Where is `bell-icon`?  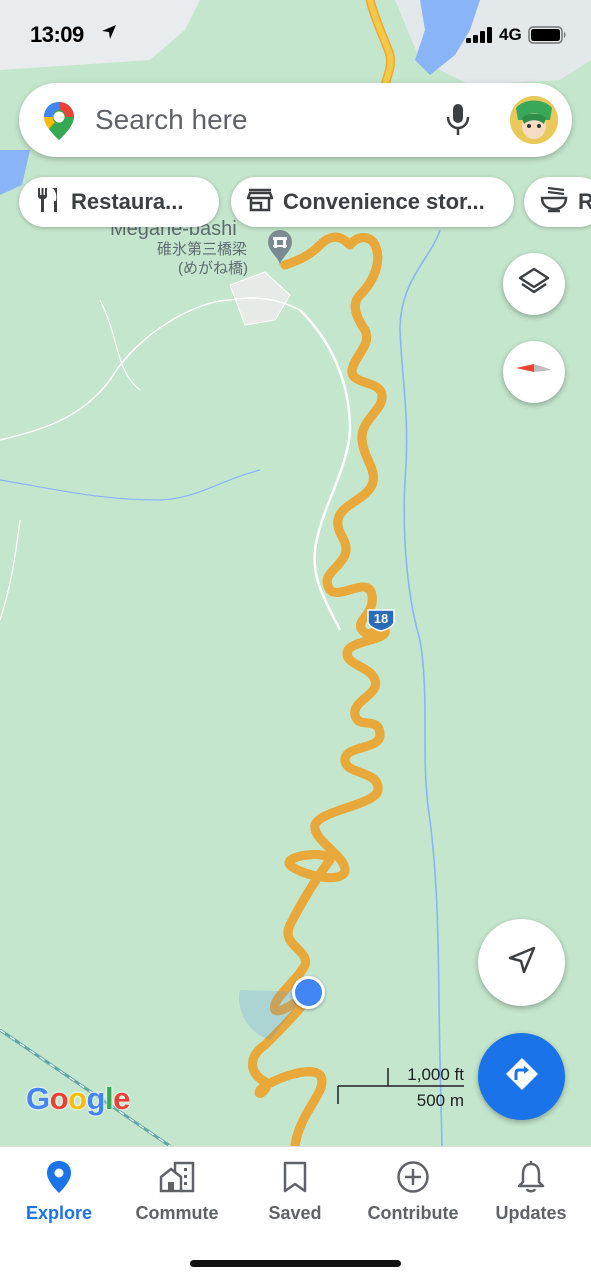
bell-icon is located at coordinates (531, 1177).